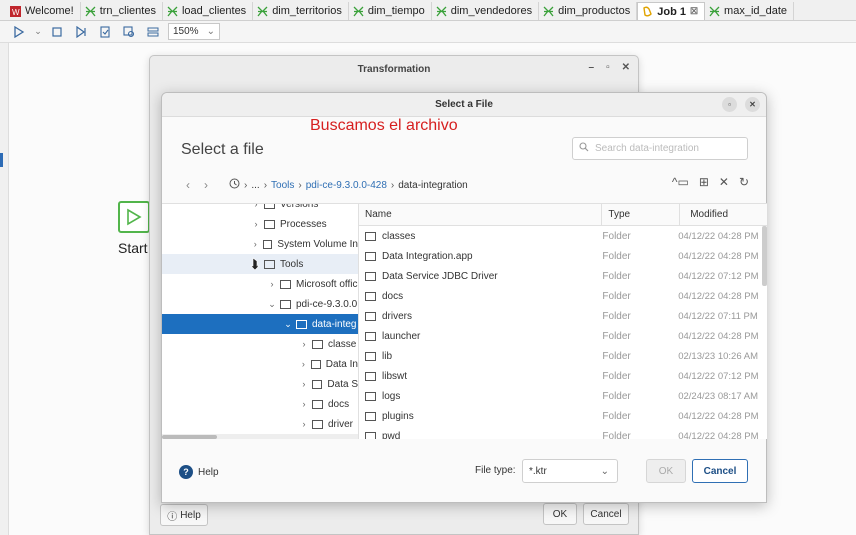 This screenshot has width=856, height=535. Describe the element at coordinates (563, 316) in the screenshot. I see `file-row: drivers Folder 04/12/22 07:11 PM` at that location.